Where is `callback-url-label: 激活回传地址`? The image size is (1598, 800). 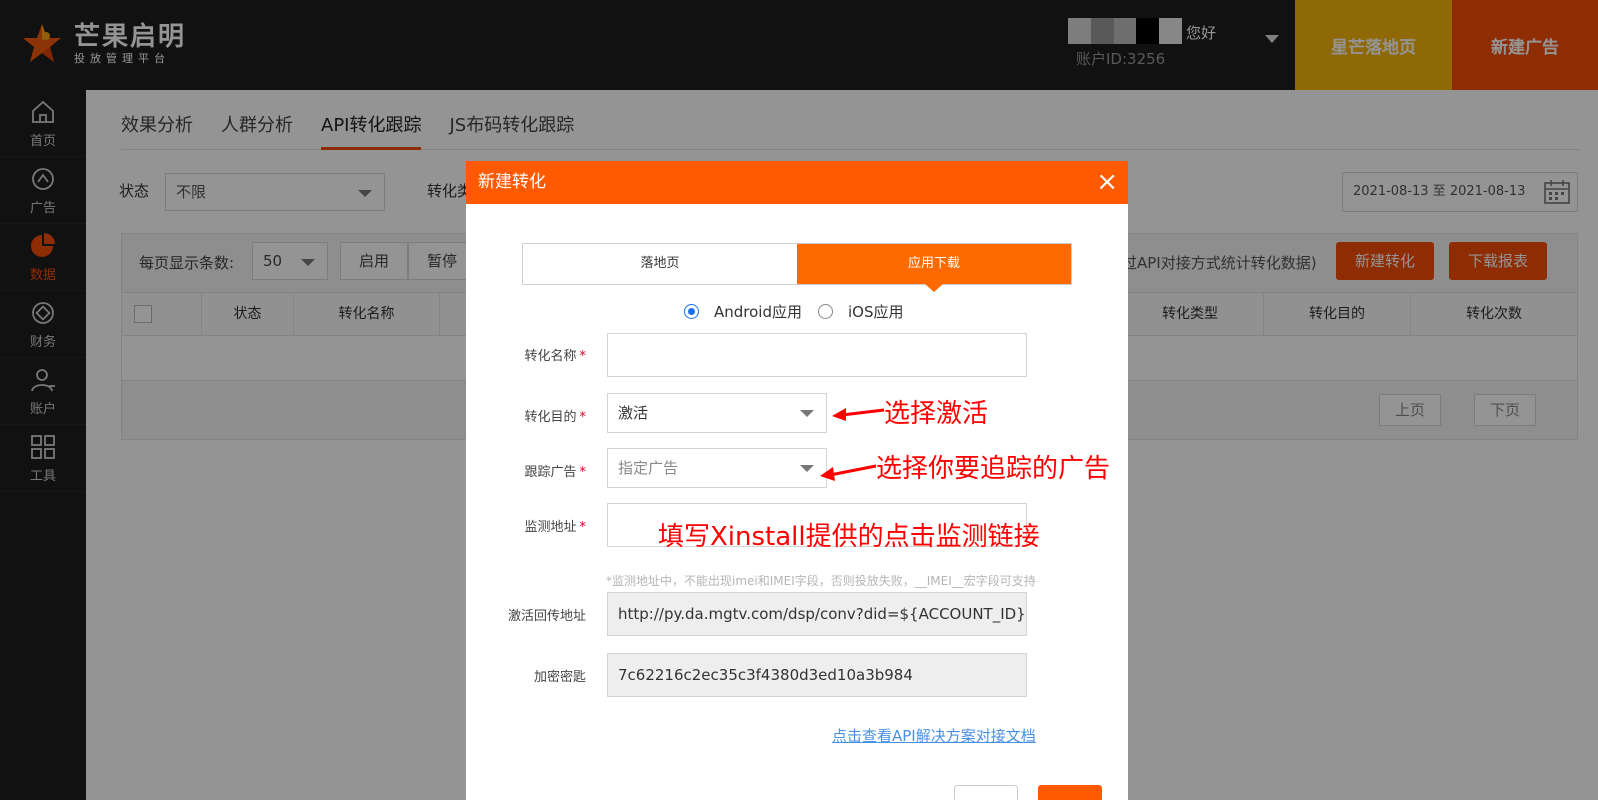 callback-url-label: 激活回传地址 is located at coordinates (546, 616).